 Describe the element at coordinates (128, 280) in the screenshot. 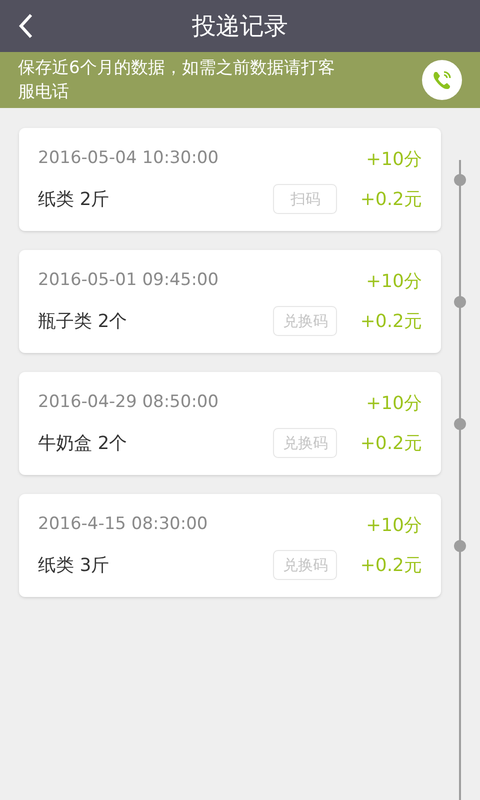

I see `record-time: 2016-05-01 09:45:00` at that location.